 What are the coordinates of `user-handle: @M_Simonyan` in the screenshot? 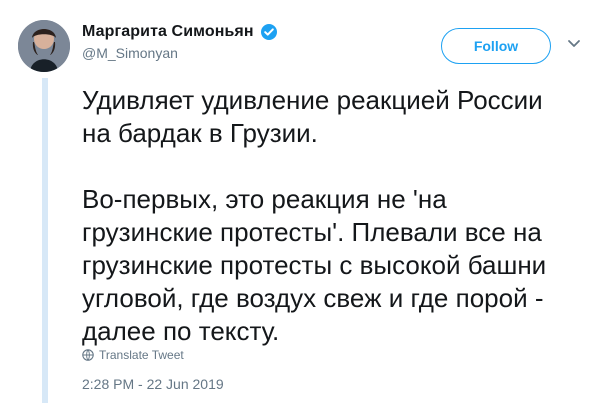 It's located at (262, 53).